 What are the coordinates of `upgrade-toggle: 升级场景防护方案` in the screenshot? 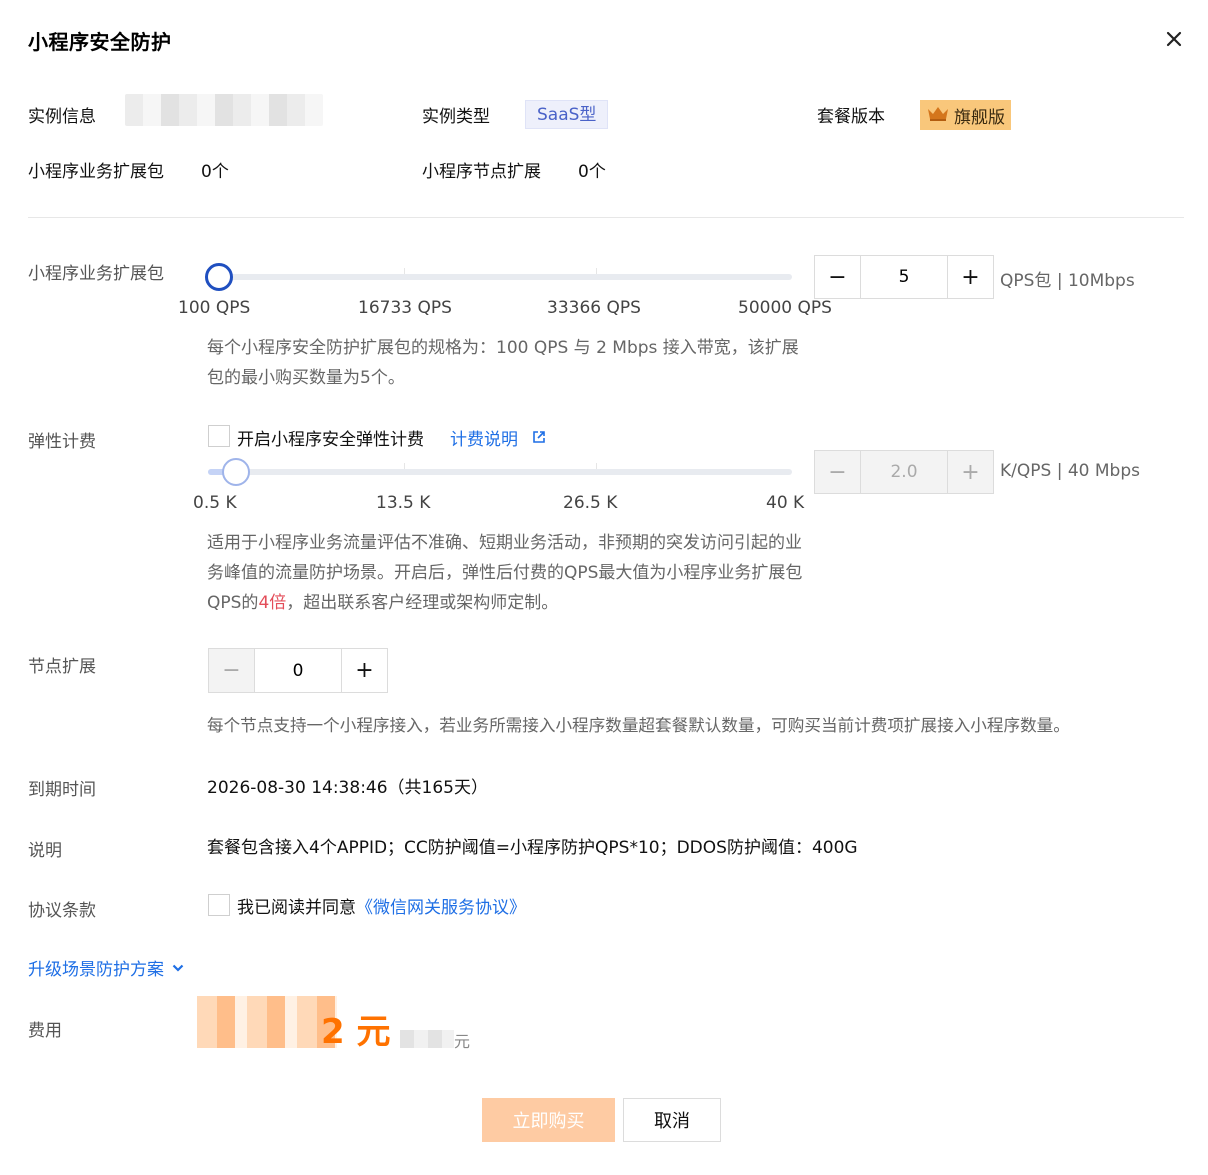 It's located at (106, 967).